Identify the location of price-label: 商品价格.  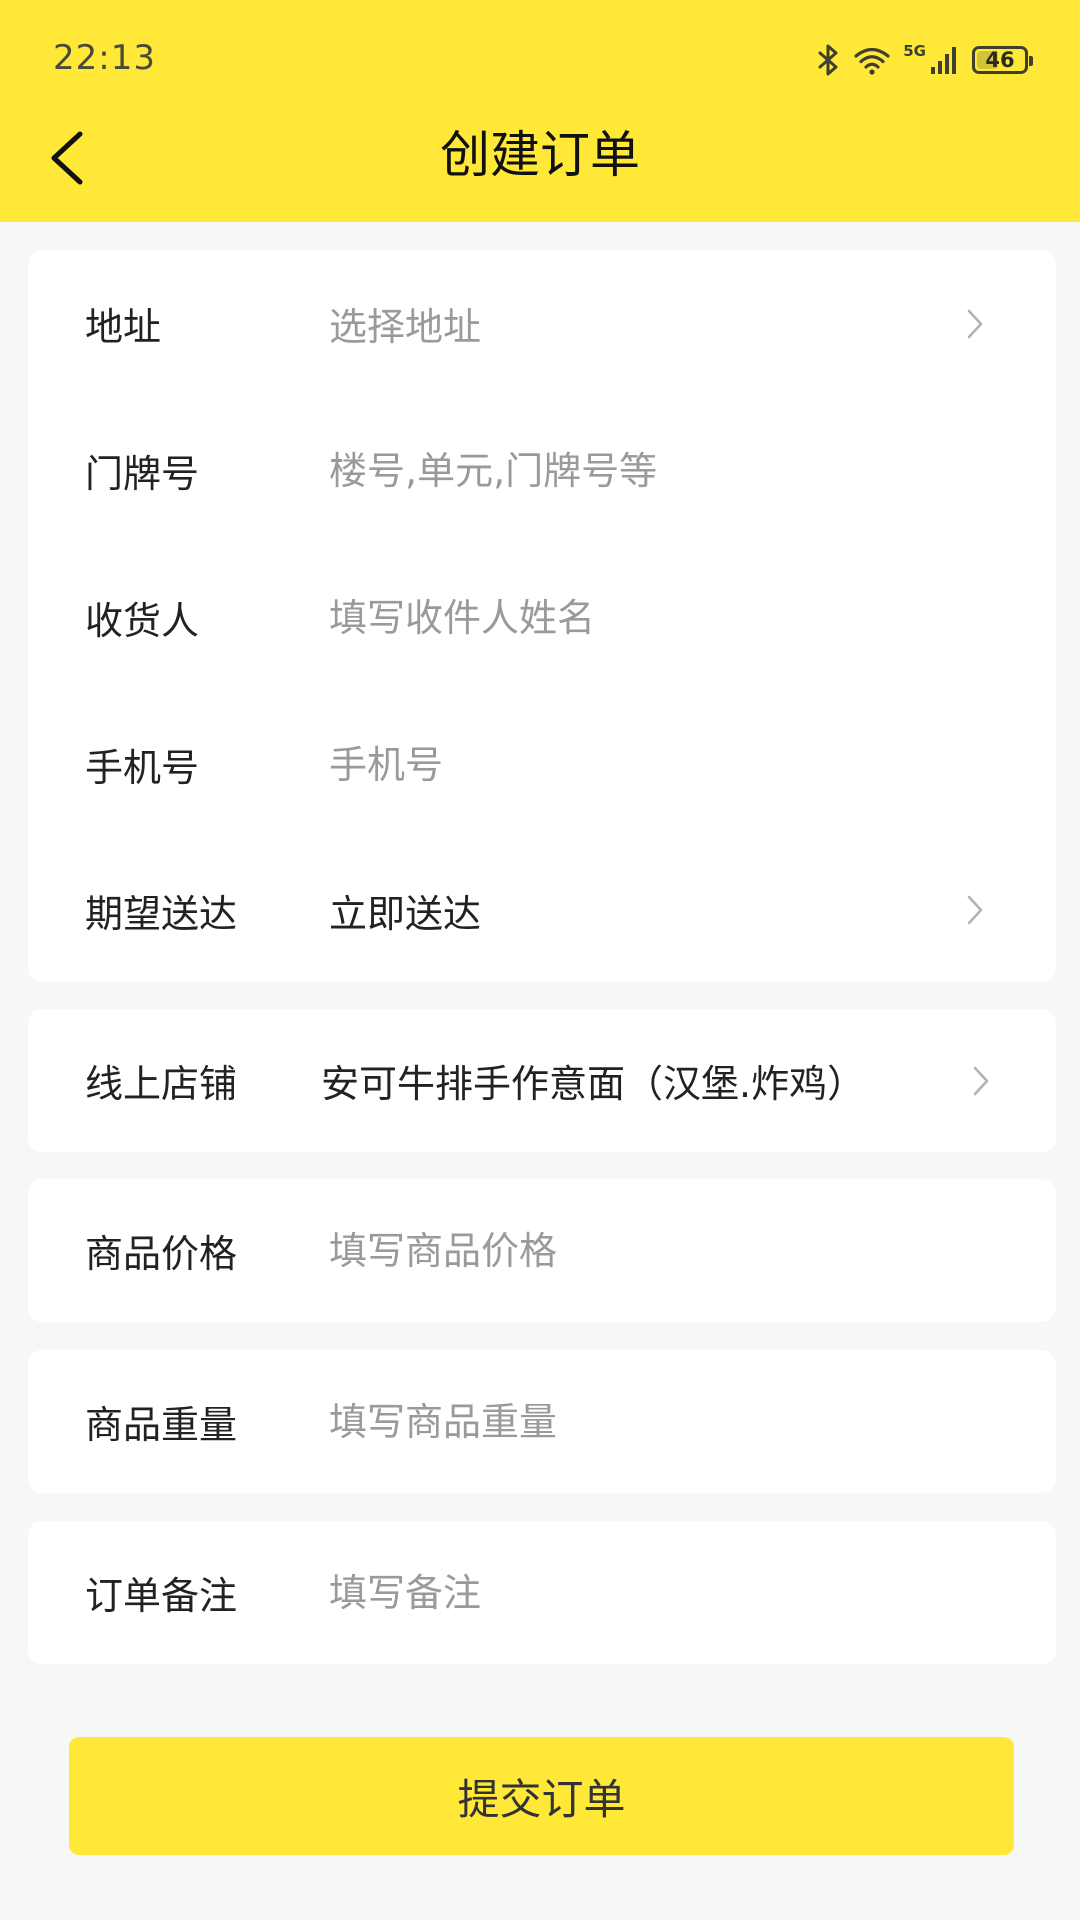
(161, 1254).